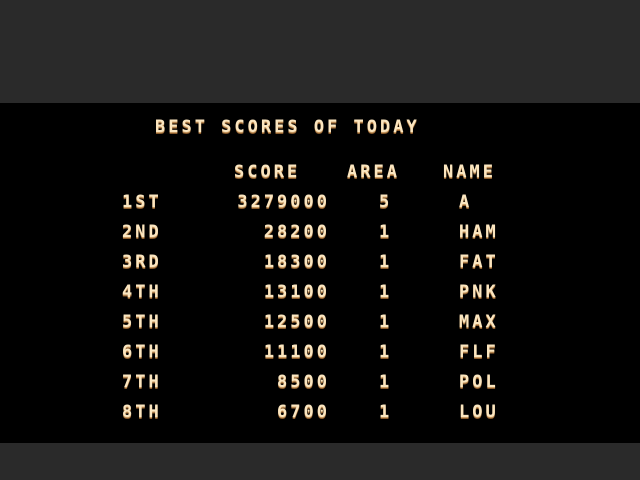 This screenshot has width=640, height=480. I want to click on score-row: 2ND 28200 1 HAM, so click(320, 237).